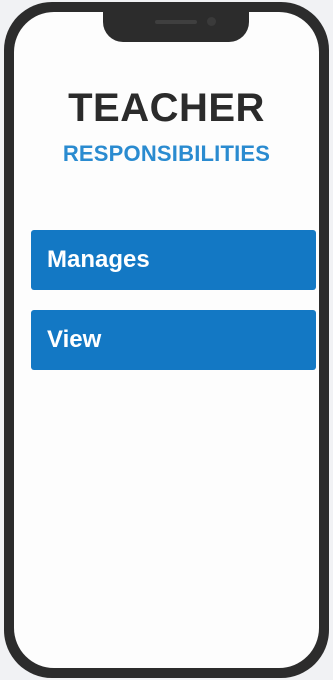 The image size is (333, 680). I want to click on camera-icon, so click(211, 21).